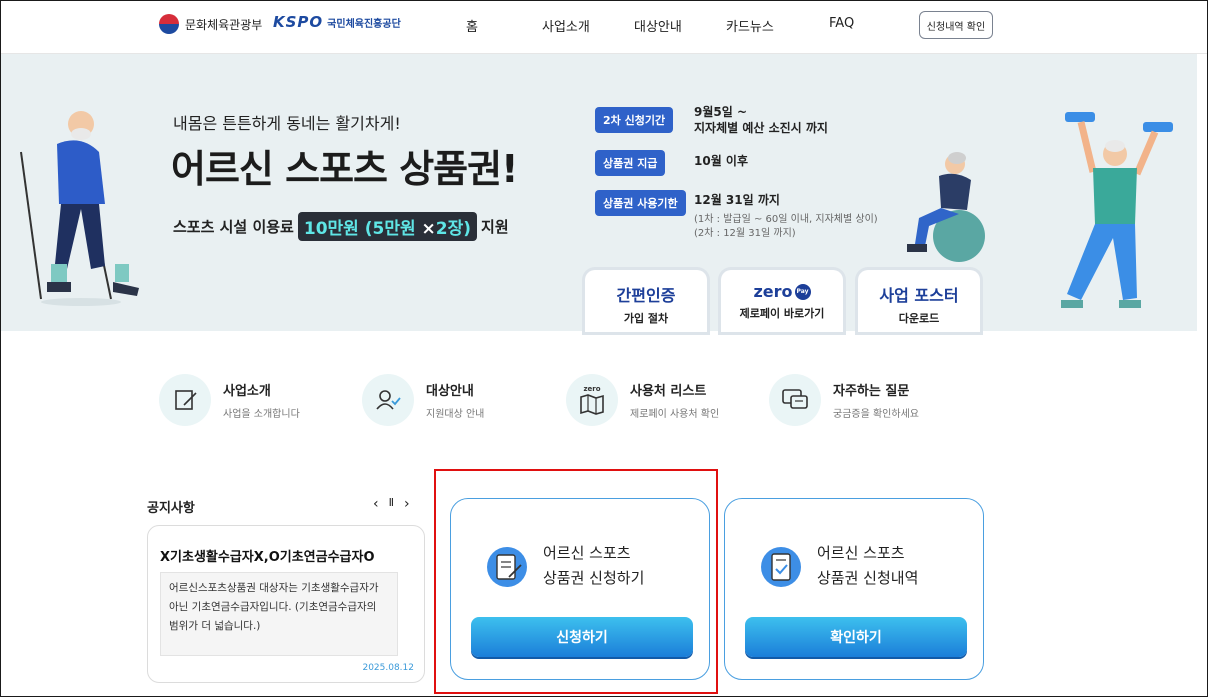  Describe the element at coordinates (919, 318) in the screenshot. I see `poster-sub: 다운로드` at that location.